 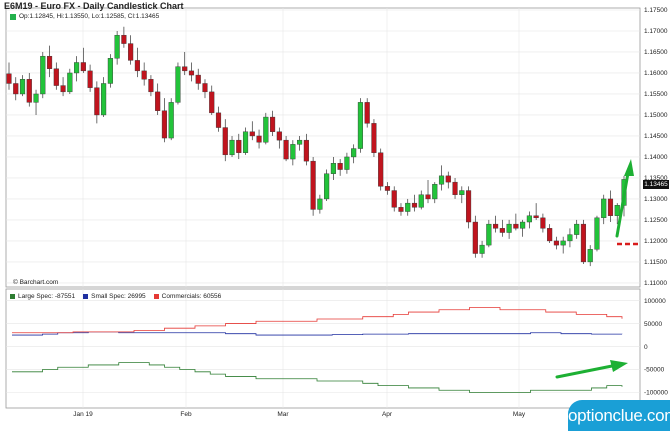 I want to click on x-axis-month-label: May, so click(x=519, y=414).